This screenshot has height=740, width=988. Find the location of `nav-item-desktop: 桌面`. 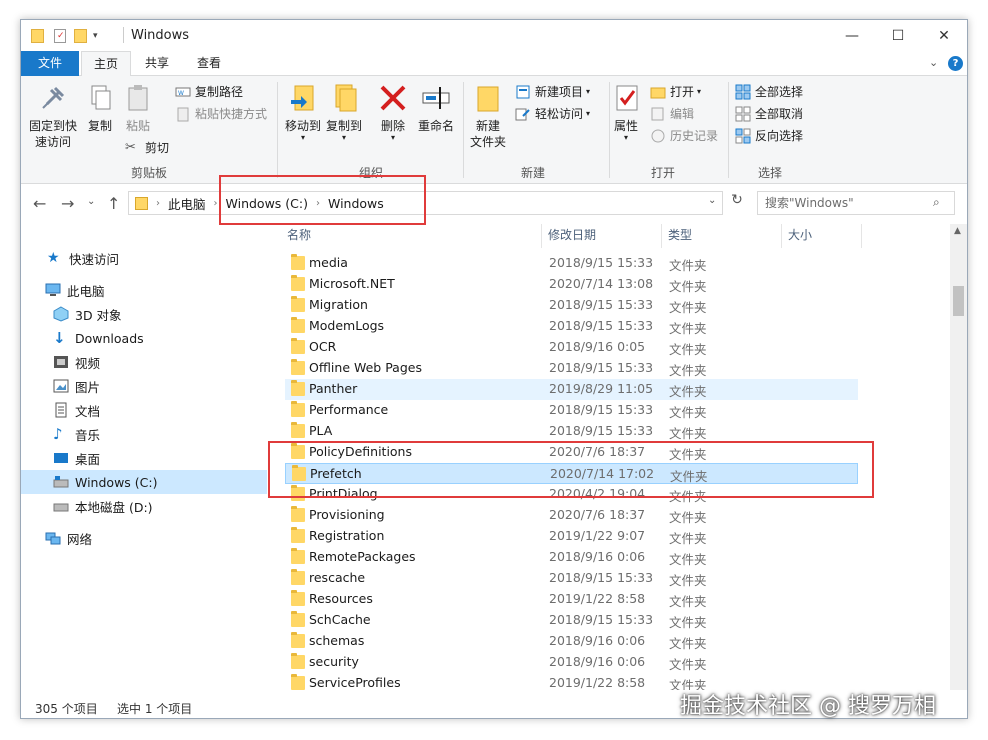

nav-item-desktop: 桌面 is located at coordinates (76, 458).